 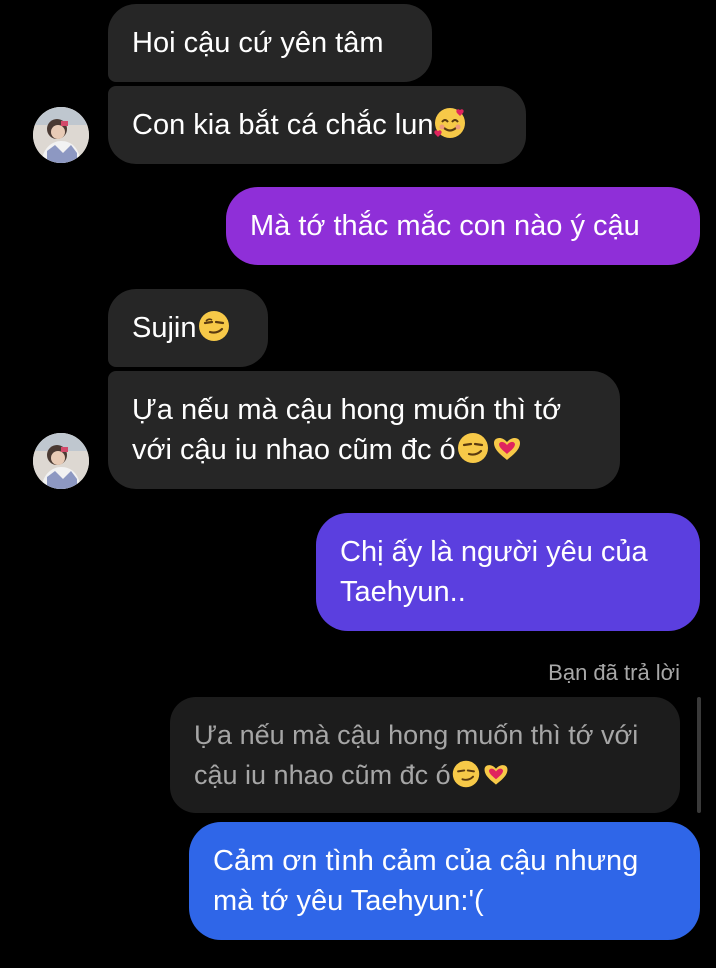 I want to click on message-text-line: Ựa nếu mà cậu hong muốn thì tớ, so click(x=347, y=410).